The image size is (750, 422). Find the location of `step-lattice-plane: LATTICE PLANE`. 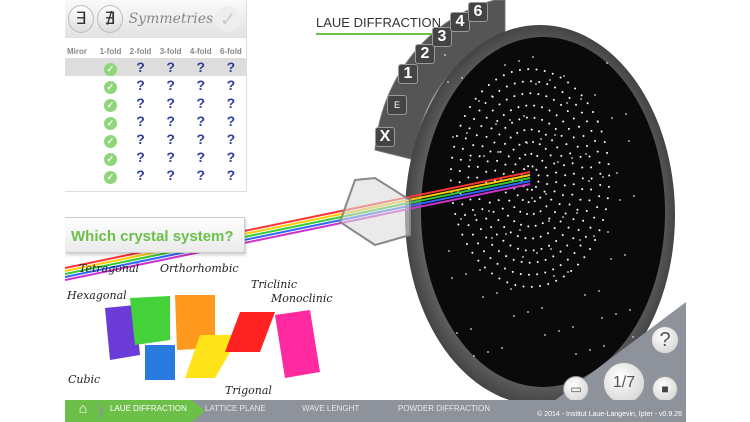

step-lattice-plane: LATTICE PLANE is located at coordinates (235, 411).